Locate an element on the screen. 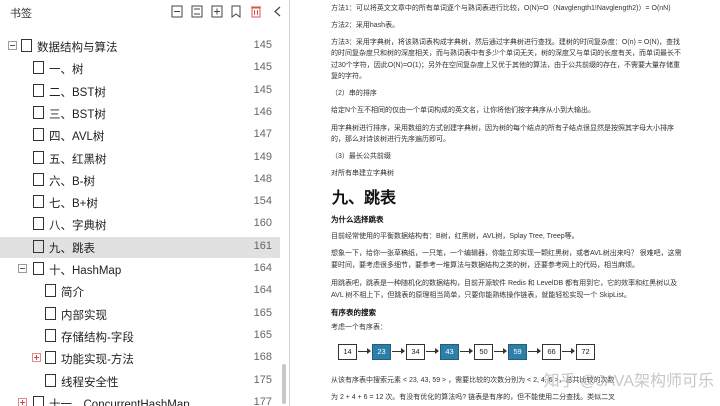 The image size is (720, 406). add-bookmark-icon is located at coordinates (217, 11).